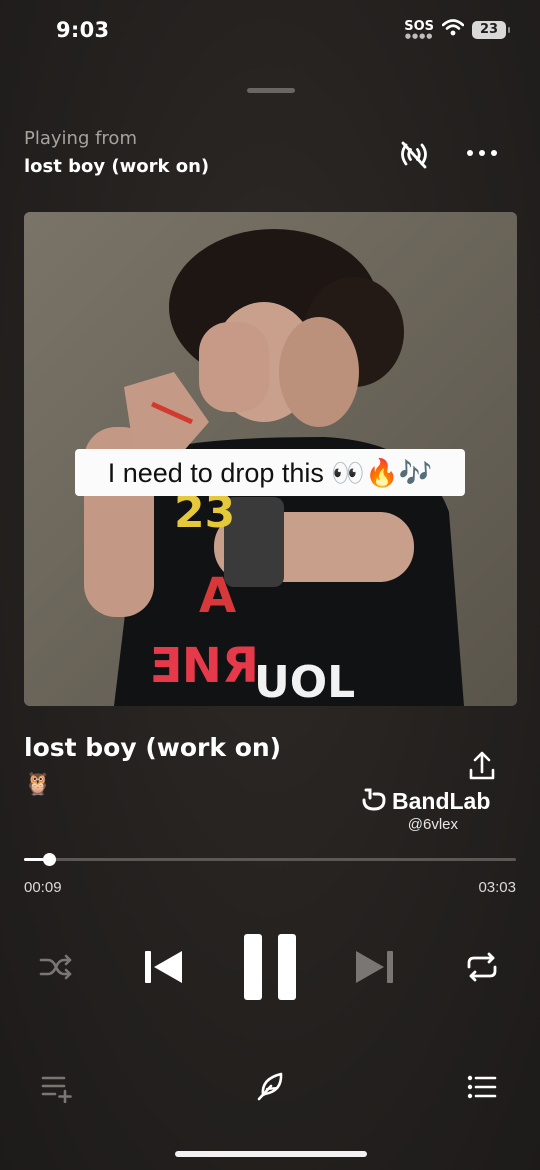 The image size is (540, 1170). I want to click on status-indicators: SOS ●●●● 23, so click(457, 29).